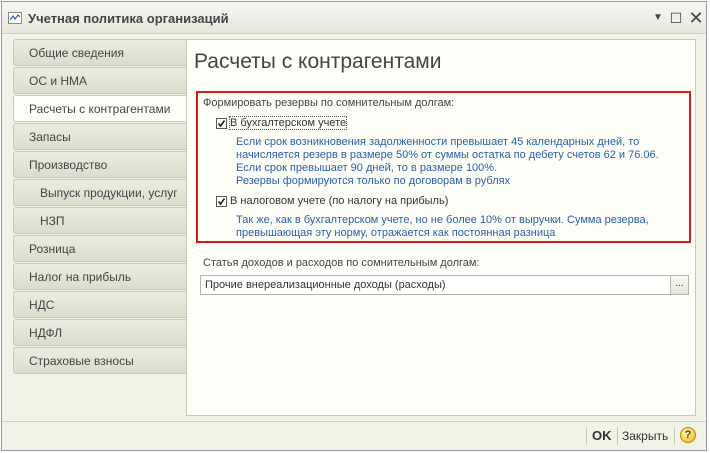  I want to click on sidebar-item-retail: Розница, so click(100, 248).